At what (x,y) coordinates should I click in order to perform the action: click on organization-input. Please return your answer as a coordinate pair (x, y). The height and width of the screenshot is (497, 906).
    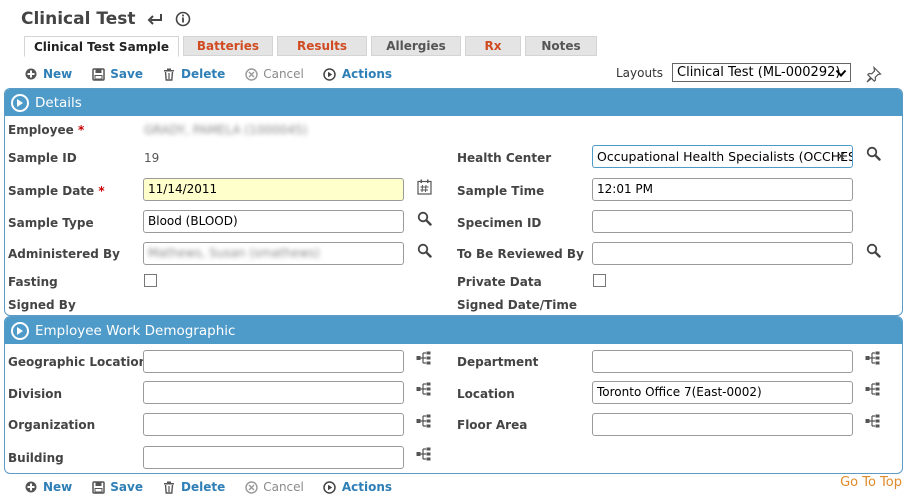
    Looking at the image, I should click on (273, 424).